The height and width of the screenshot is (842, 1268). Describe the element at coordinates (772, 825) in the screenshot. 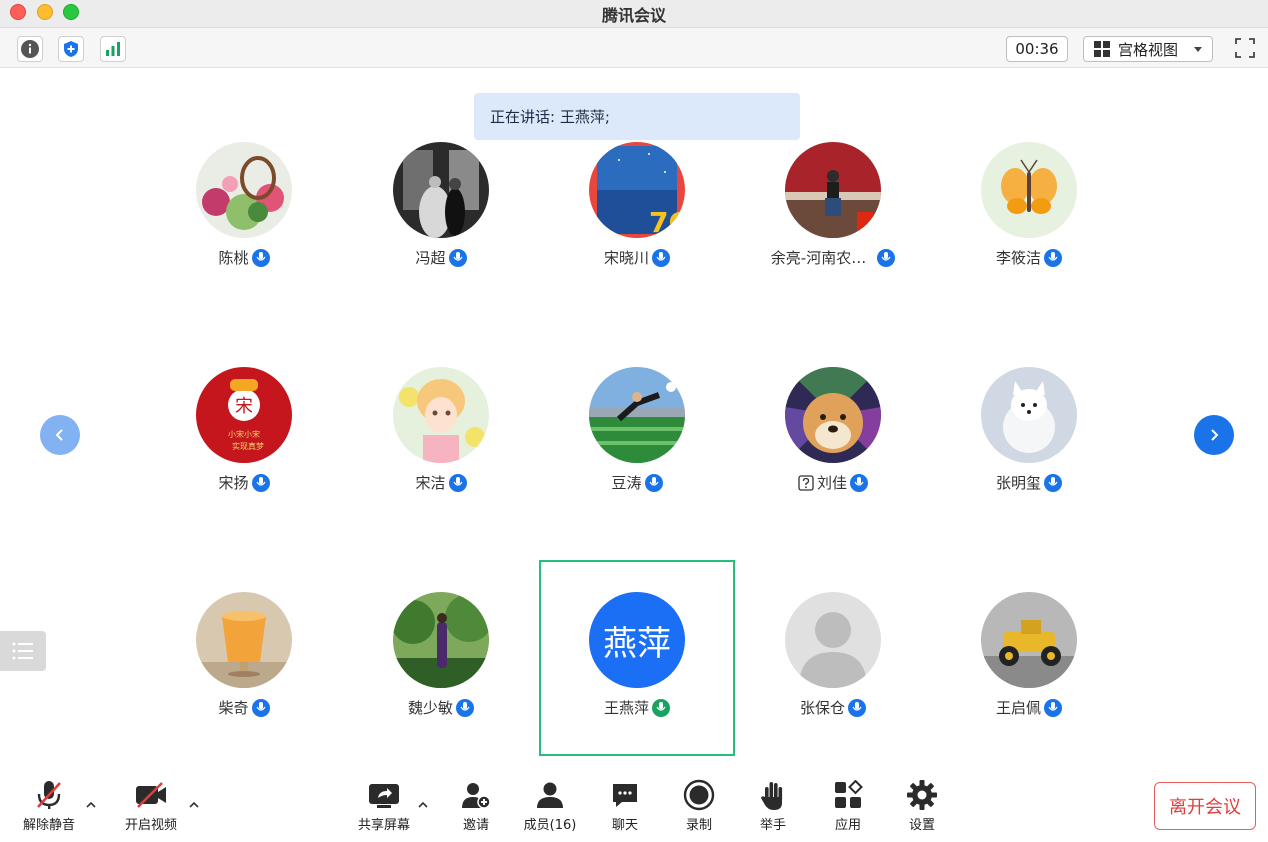

I see `raise-hand-label: 举手` at that location.